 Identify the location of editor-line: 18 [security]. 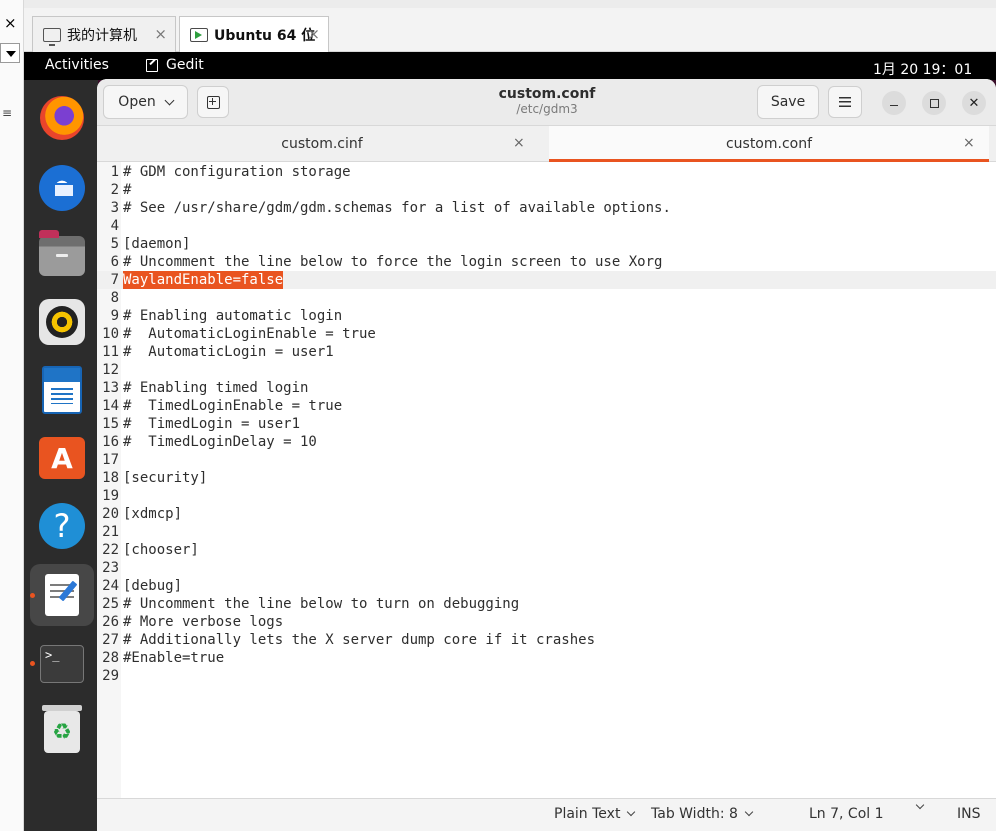
(546, 478).